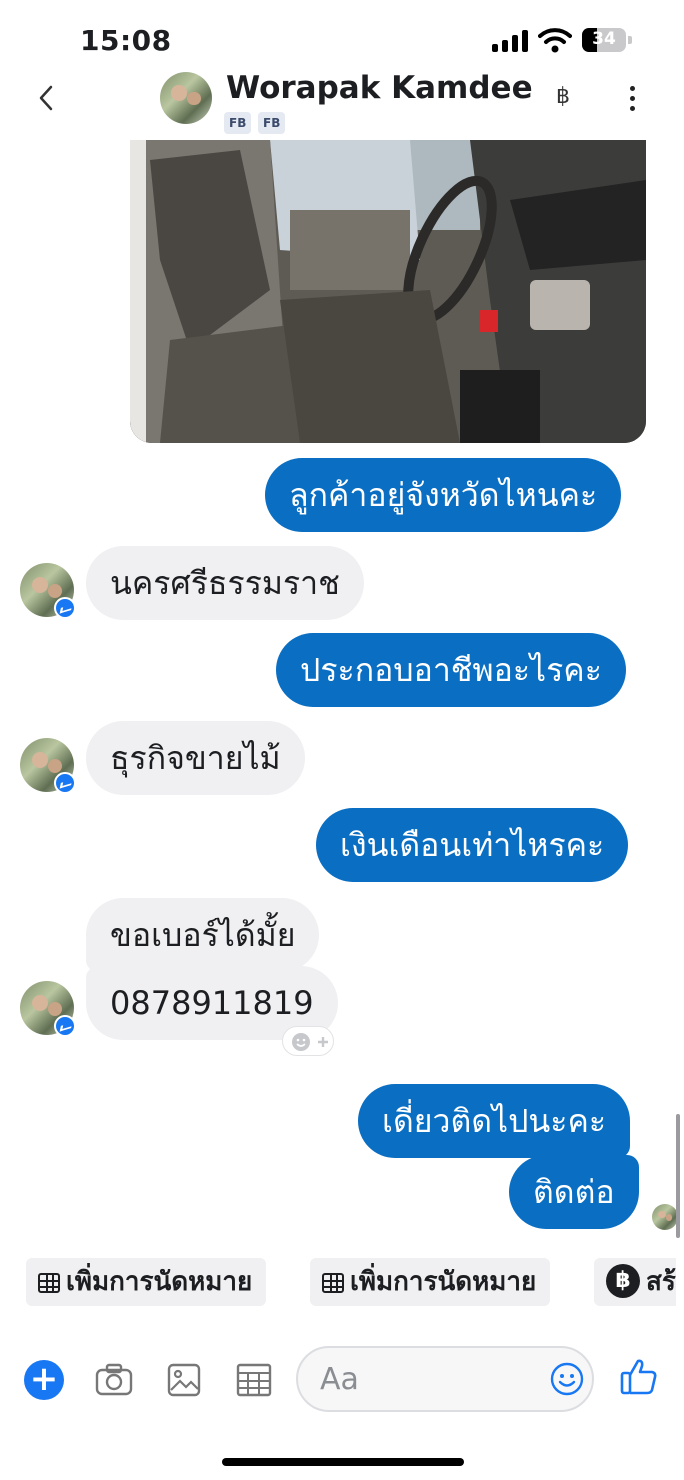 This screenshot has height=1480, width=684. Describe the element at coordinates (511, 41) in the screenshot. I see `cellular-signal-icon` at that location.